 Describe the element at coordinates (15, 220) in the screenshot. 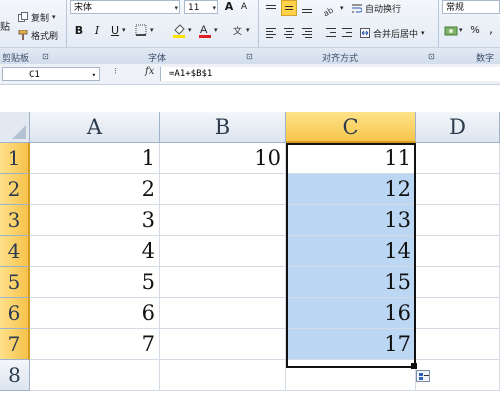

I see `row-header-3: 3` at that location.